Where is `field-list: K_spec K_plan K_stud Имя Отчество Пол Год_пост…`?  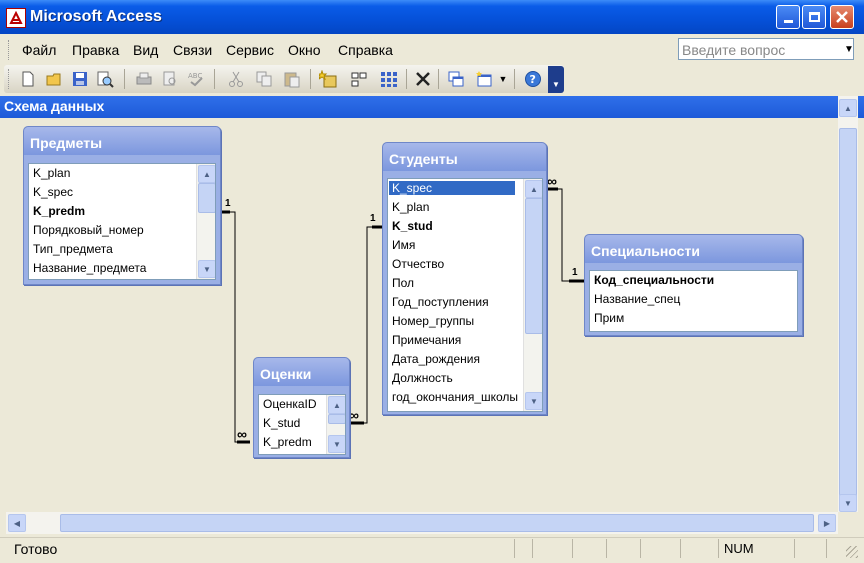
field-list: K_spec K_plan K_stud Имя Отчество Пол Год_пост… is located at coordinates (465, 295).